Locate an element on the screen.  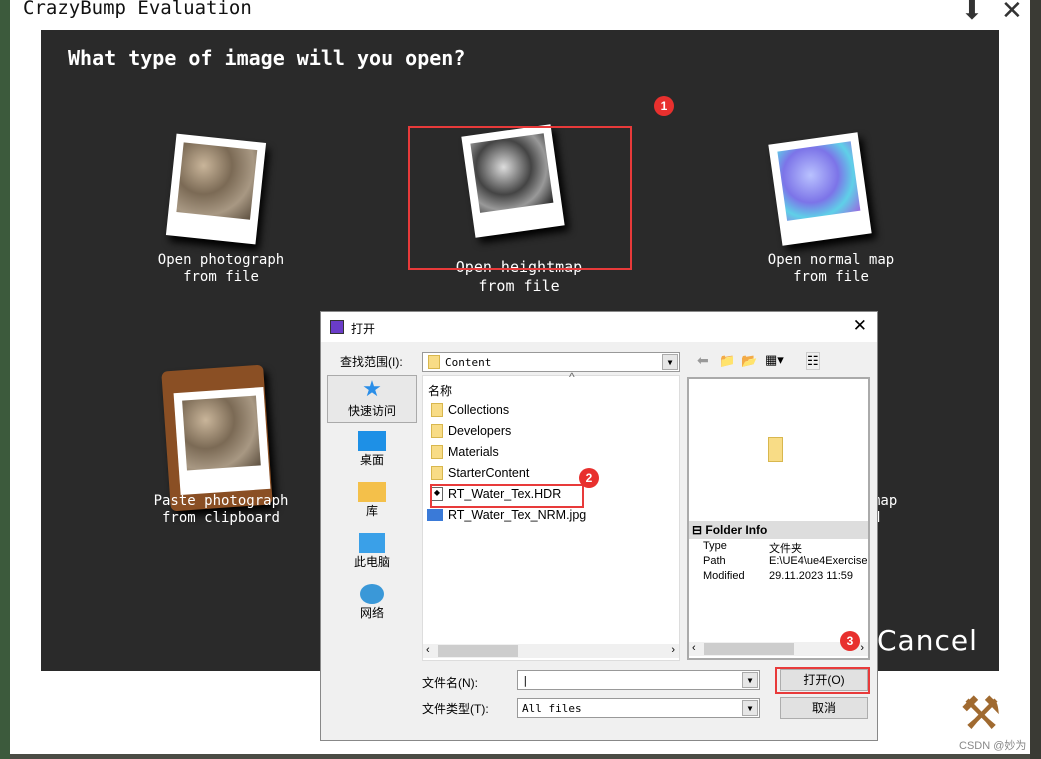
info-row: Modified 29.11.2023 11:59 is located at coordinates (778, 576).